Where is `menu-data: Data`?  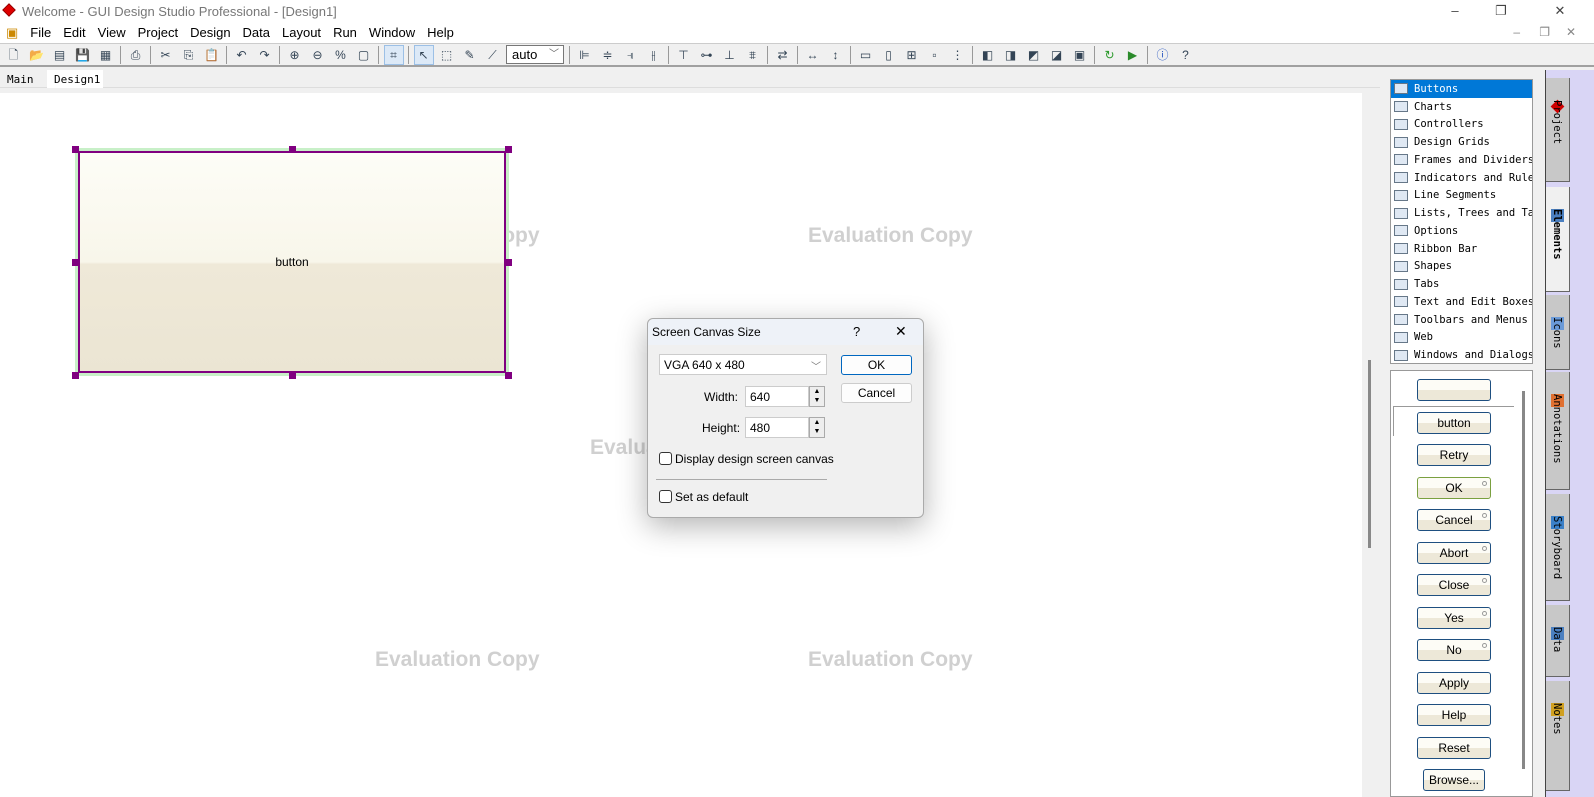
menu-data: Data is located at coordinates (256, 31).